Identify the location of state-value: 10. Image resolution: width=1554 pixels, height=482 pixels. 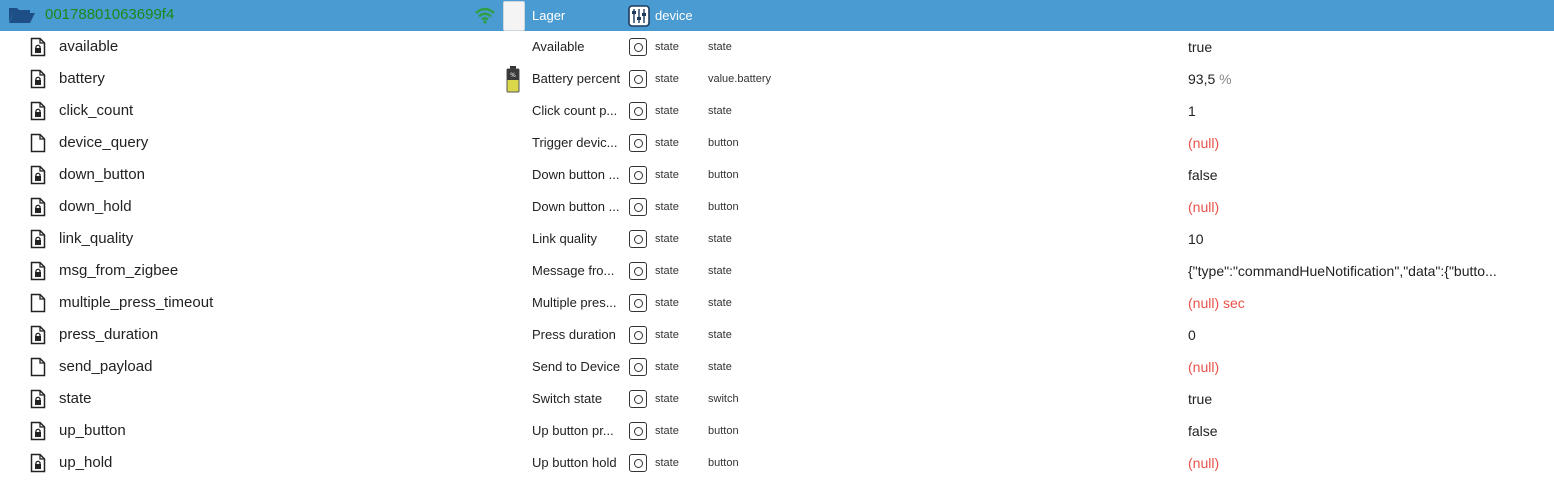
(1368, 239).